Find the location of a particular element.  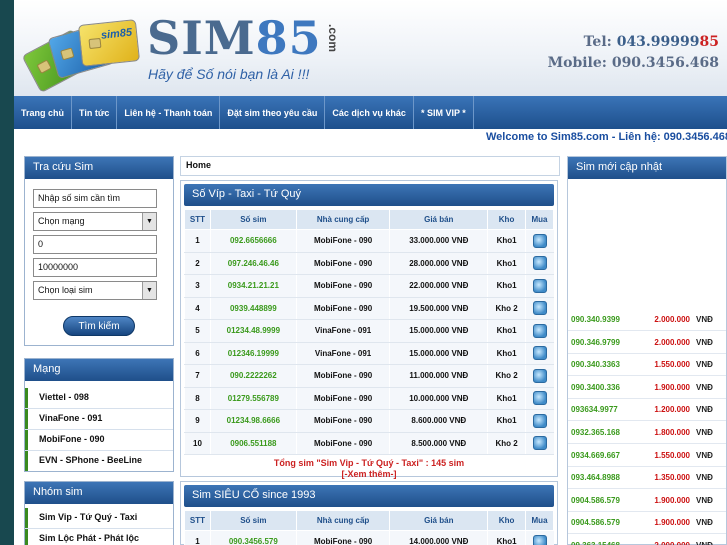

new-sim-row: 093634.9977 1.200.000 VNĐ is located at coordinates (647, 410).